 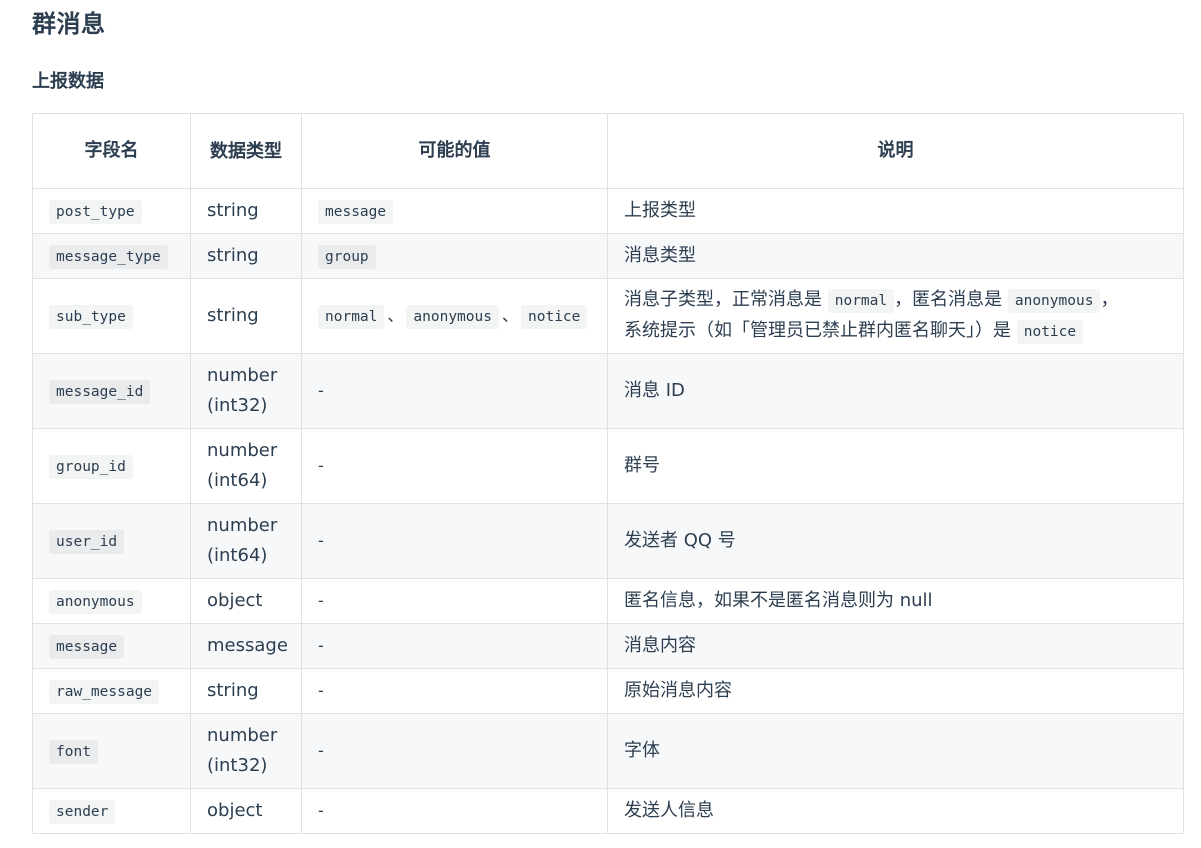 I want to click on desc-code: normal, so click(x=861, y=301).